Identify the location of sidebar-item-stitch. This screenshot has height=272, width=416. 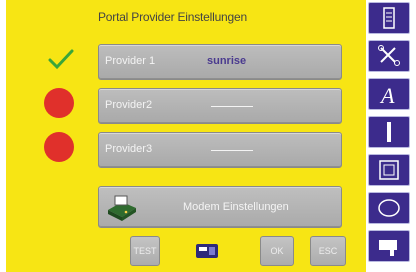
(389, 132).